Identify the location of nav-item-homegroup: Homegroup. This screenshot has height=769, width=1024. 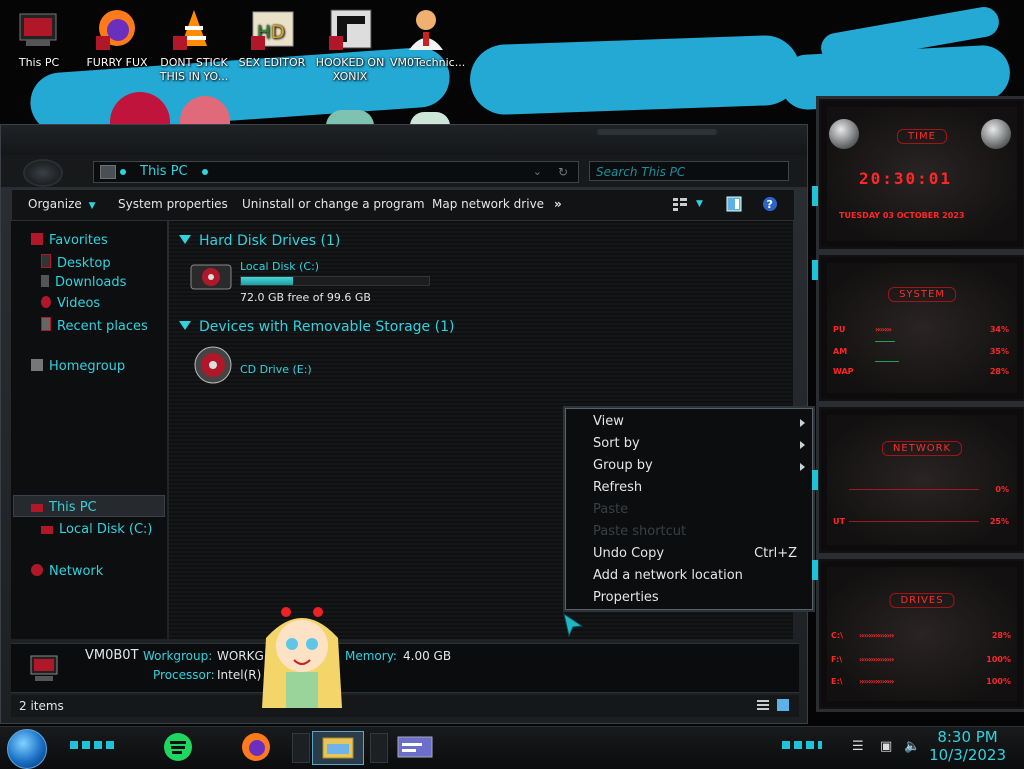
(78, 366).